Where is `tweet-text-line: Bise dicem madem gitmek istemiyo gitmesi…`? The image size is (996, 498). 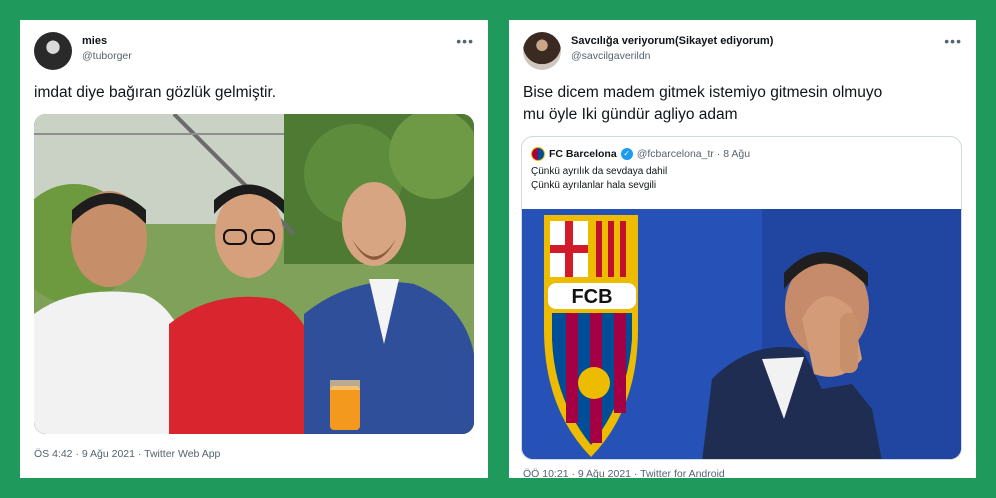
tweet-text-line: Bise dicem madem gitmek istemiyo gitmesi… is located at coordinates (703, 92).